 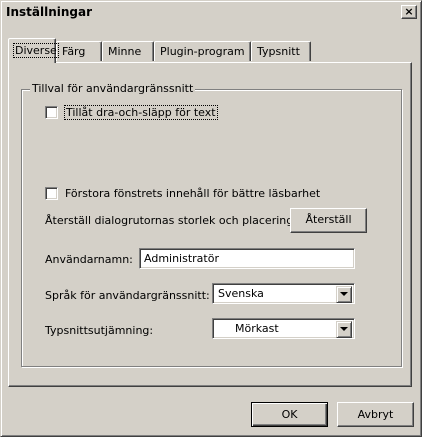 I want to click on language-label: Språk för användargränssnitt:, so click(x=127, y=295).